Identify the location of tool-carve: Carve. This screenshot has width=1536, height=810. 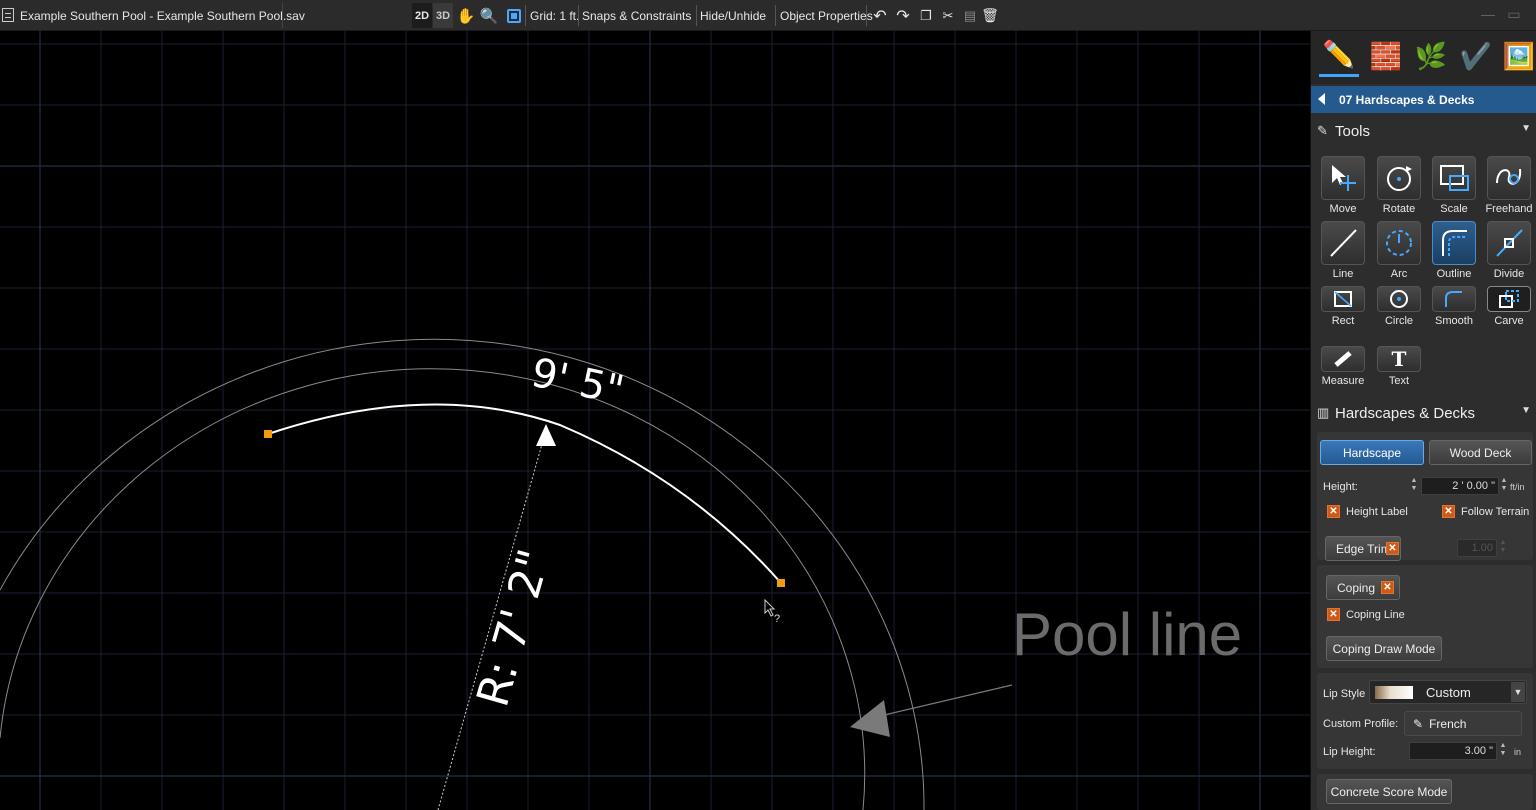
(1505, 316).